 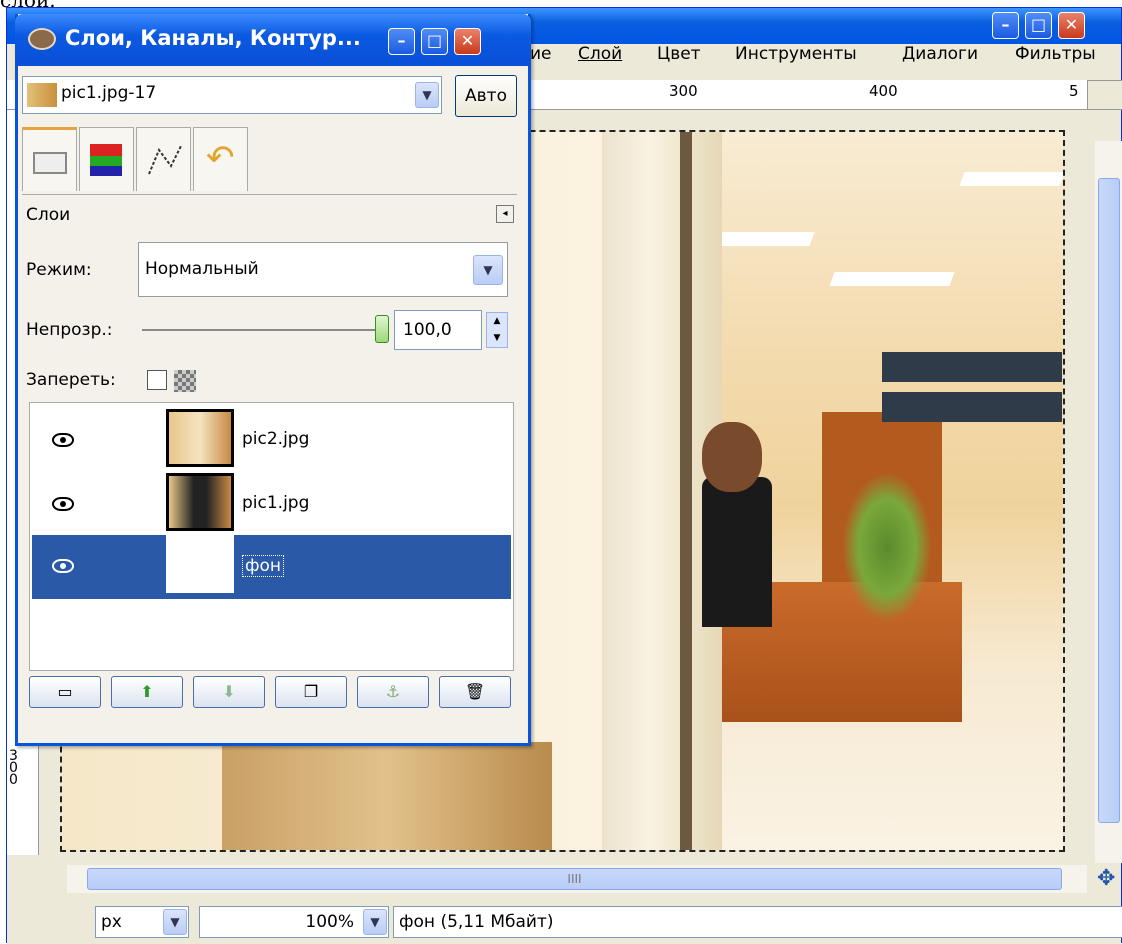 I want to click on blue-channel-icon, so click(x=106, y=171).